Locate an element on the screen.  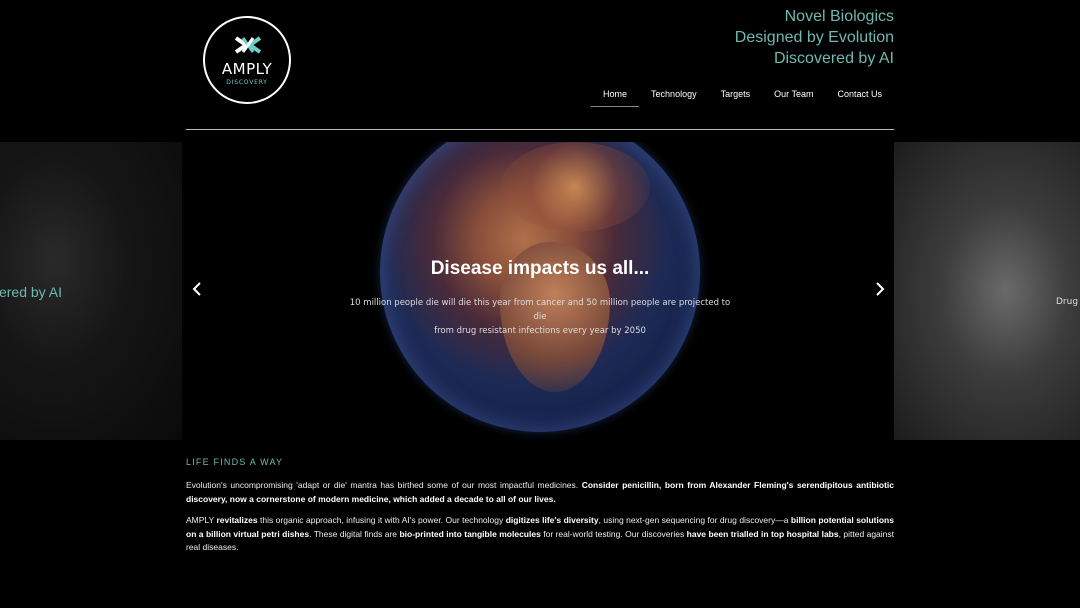
logo-mark-icon is located at coordinates (248, 45).